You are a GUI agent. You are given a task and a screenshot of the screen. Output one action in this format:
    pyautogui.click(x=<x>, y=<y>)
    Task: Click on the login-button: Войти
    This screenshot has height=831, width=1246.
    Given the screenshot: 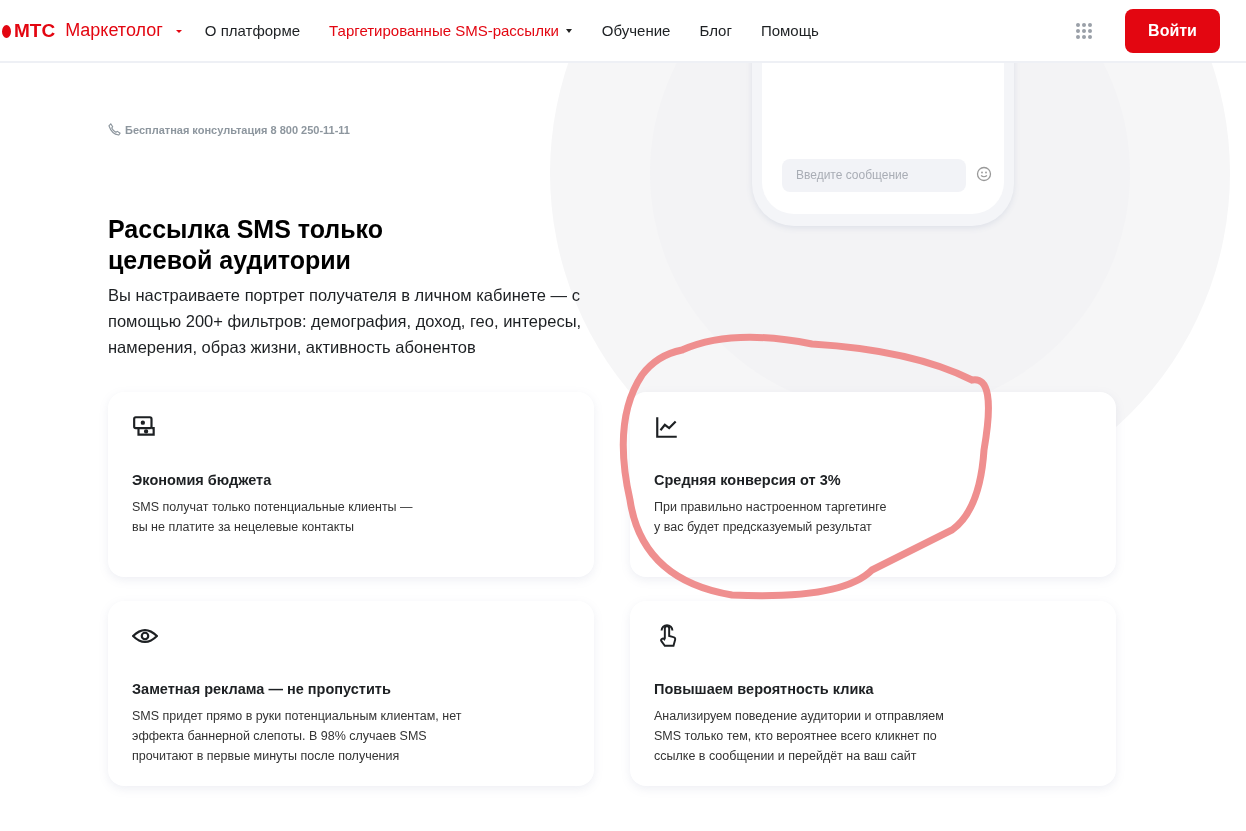 What is the action you would take?
    pyautogui.click(x=1172, y=30)
    